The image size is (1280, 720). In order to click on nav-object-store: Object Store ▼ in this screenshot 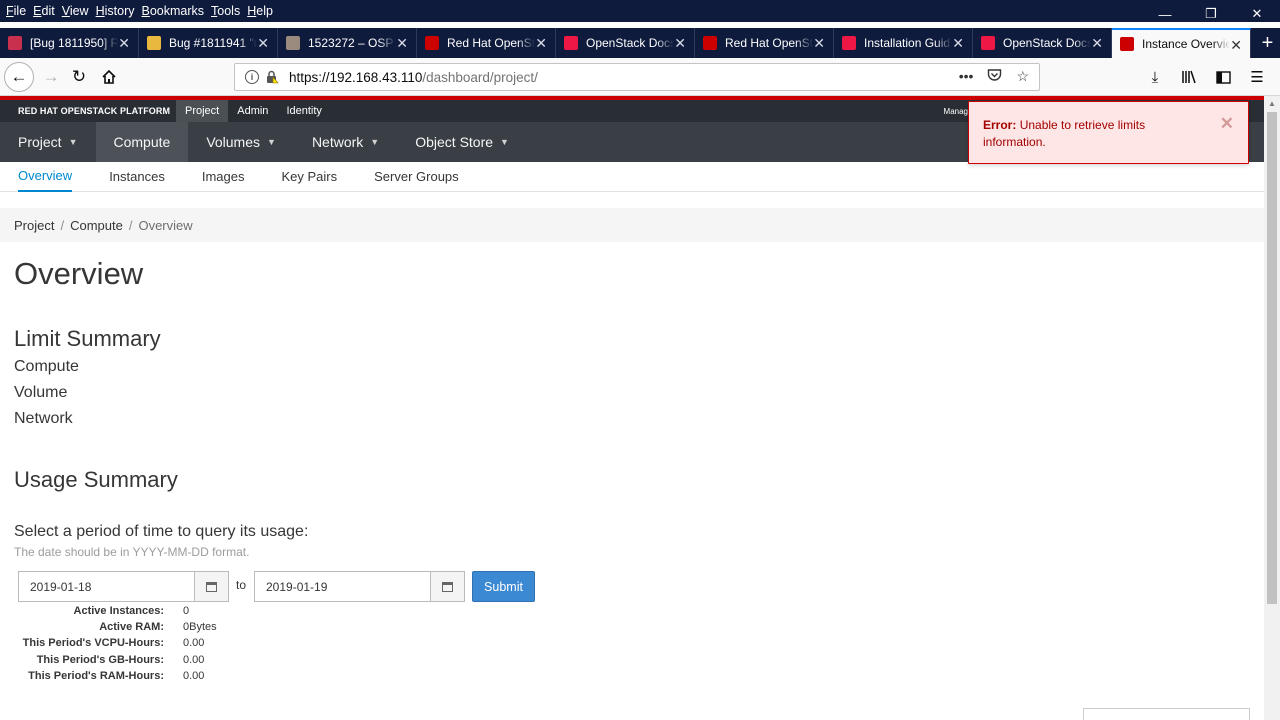, I will do `click(462, 142)`.